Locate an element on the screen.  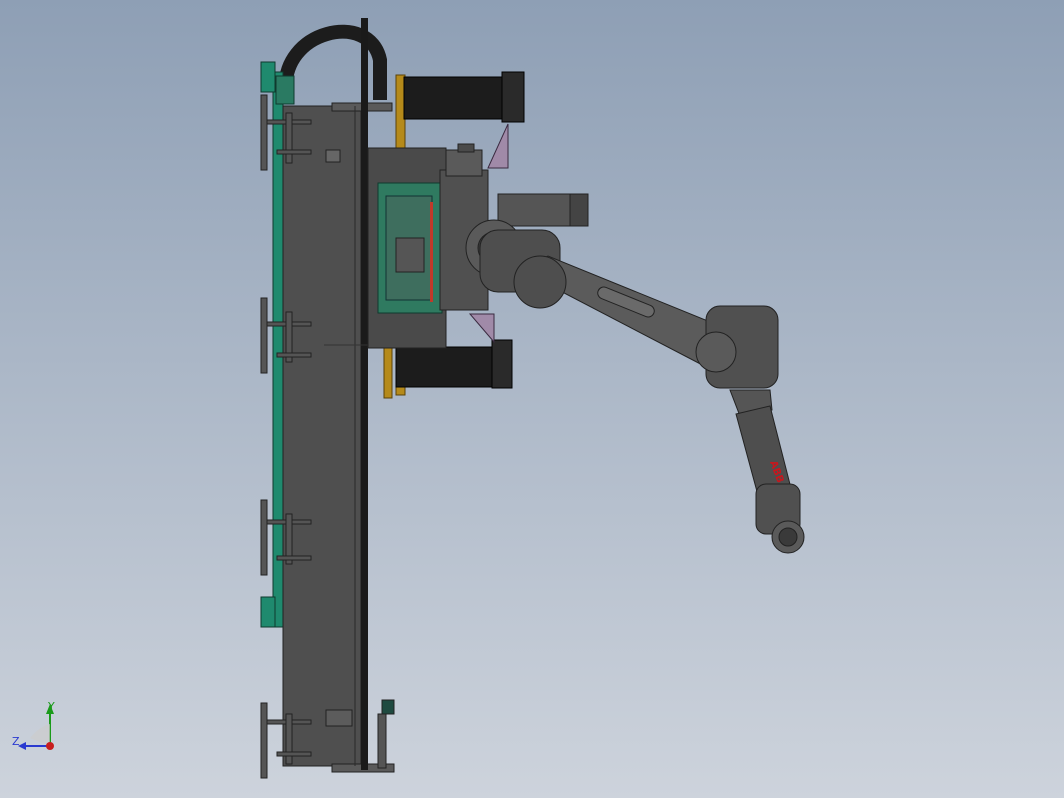
rail-end-cap-top is located at coordinates (268, 77).